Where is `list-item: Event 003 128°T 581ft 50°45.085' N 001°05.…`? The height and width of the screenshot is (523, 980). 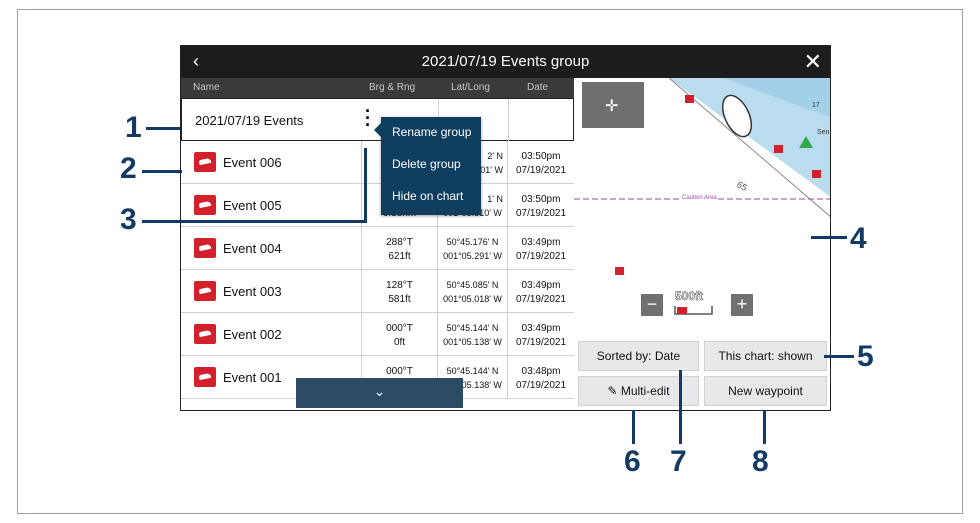
list-item: Event 003 128°T 581ft 50°45.085' N 001°05.… is located at coordinates (377, 291).